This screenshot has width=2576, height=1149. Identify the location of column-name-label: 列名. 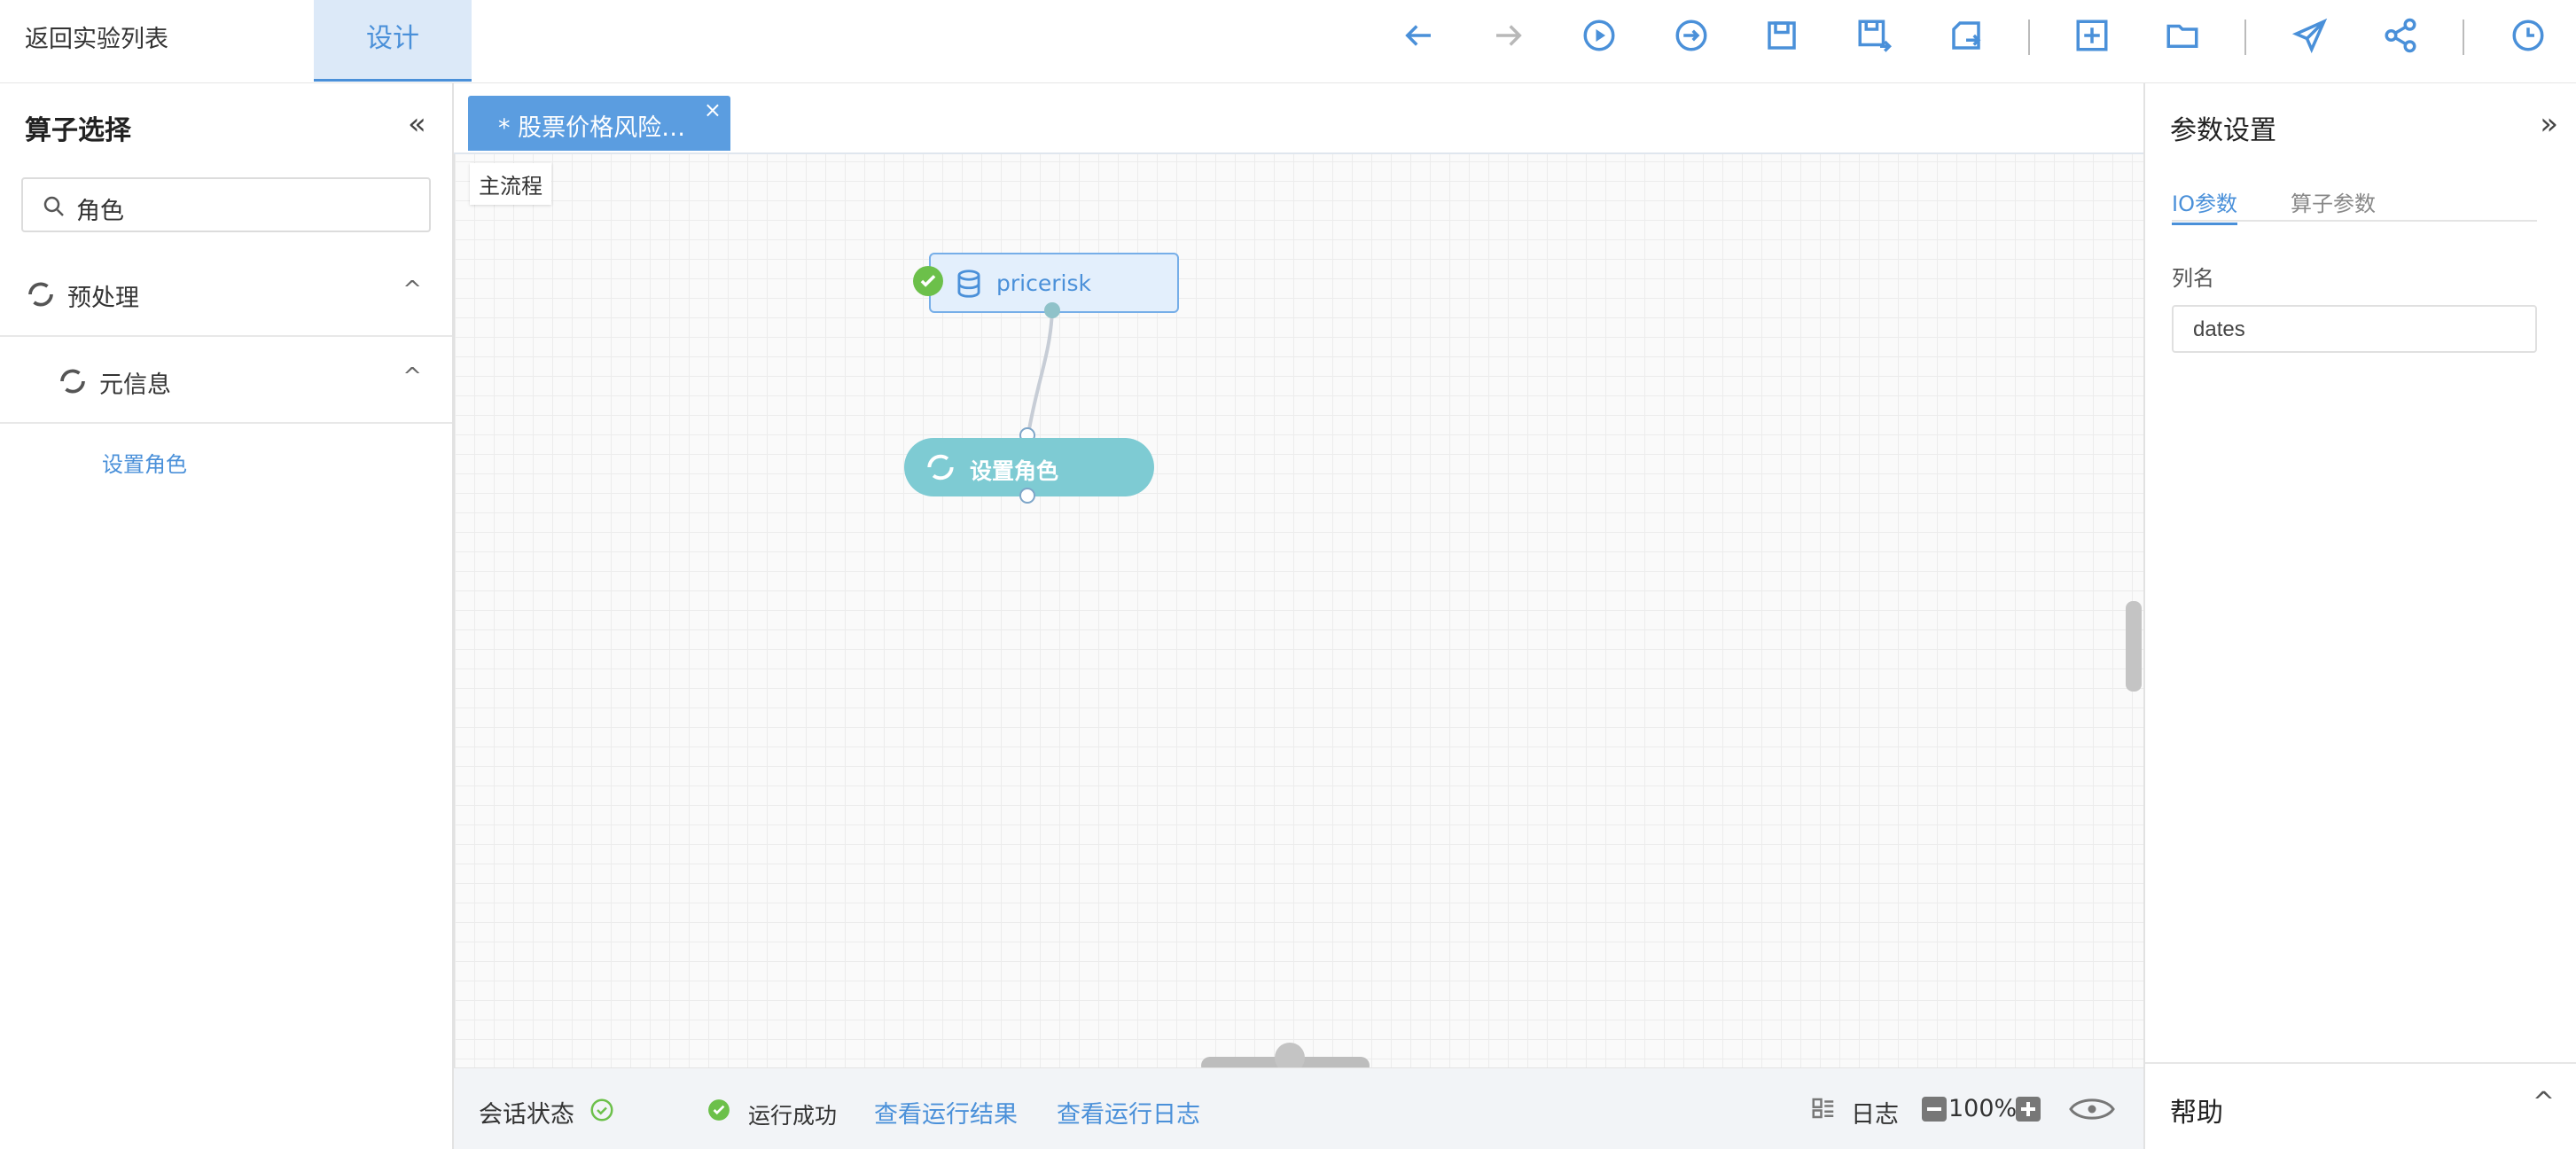
(2193, 279).